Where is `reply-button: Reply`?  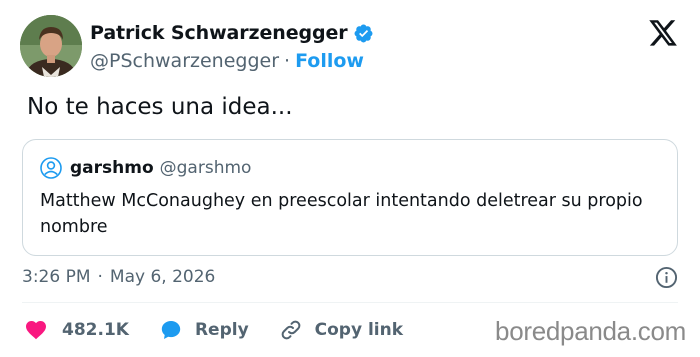 reply-button: Reply is located at coordinates (204, 330).